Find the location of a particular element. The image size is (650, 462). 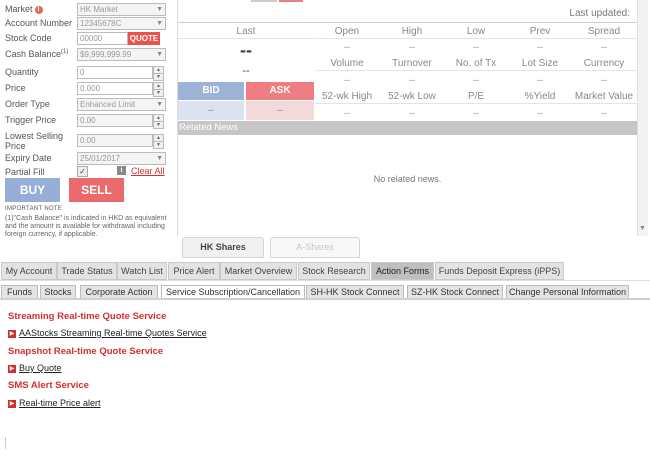

stat-label: No. of Tx is located at coordinates (476, 63).